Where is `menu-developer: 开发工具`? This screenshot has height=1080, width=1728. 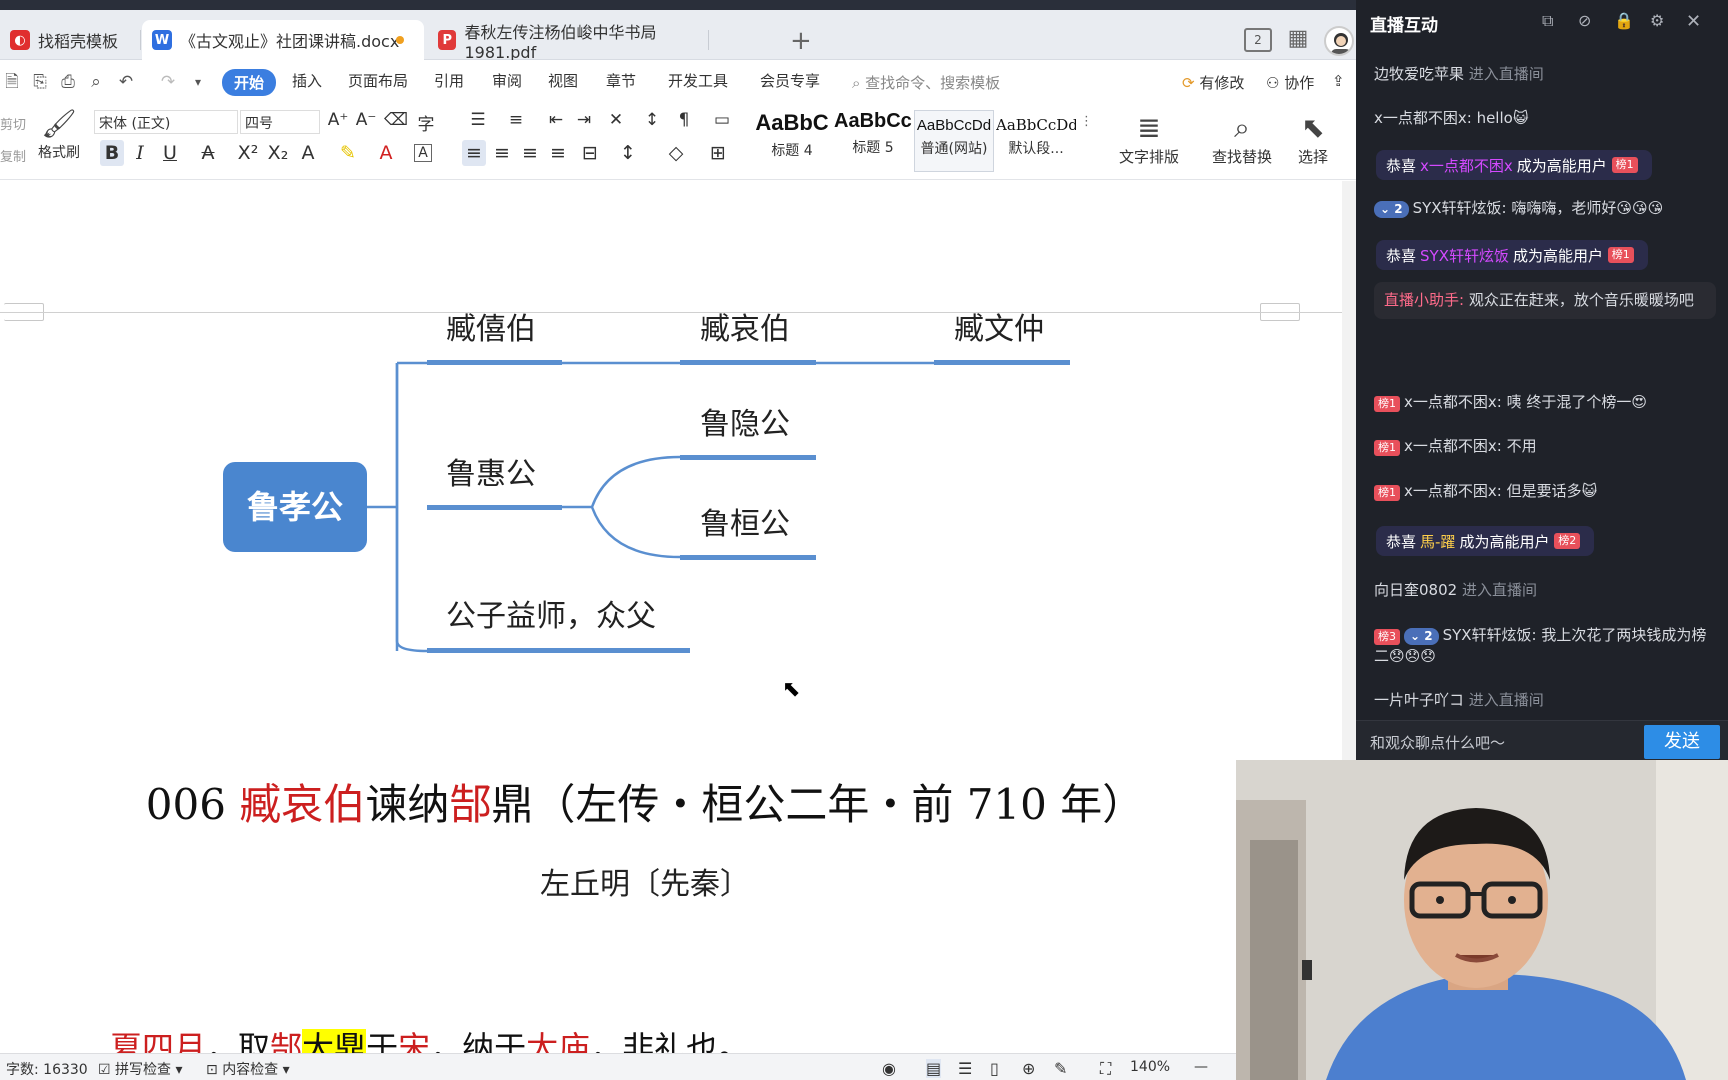 menu-developer: 开发工具 is located at coordinates (698, 80).